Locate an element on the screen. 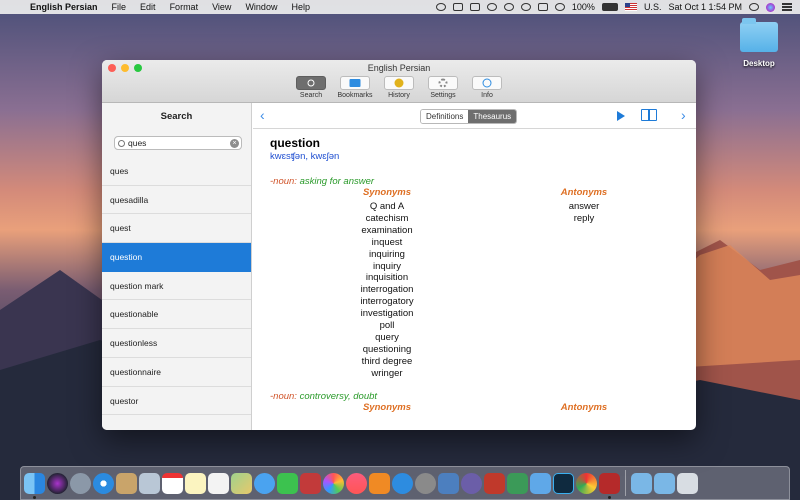 The height and width of the screenshot is (500, 800). photoshop-icon is located at coordinates (563, 483).